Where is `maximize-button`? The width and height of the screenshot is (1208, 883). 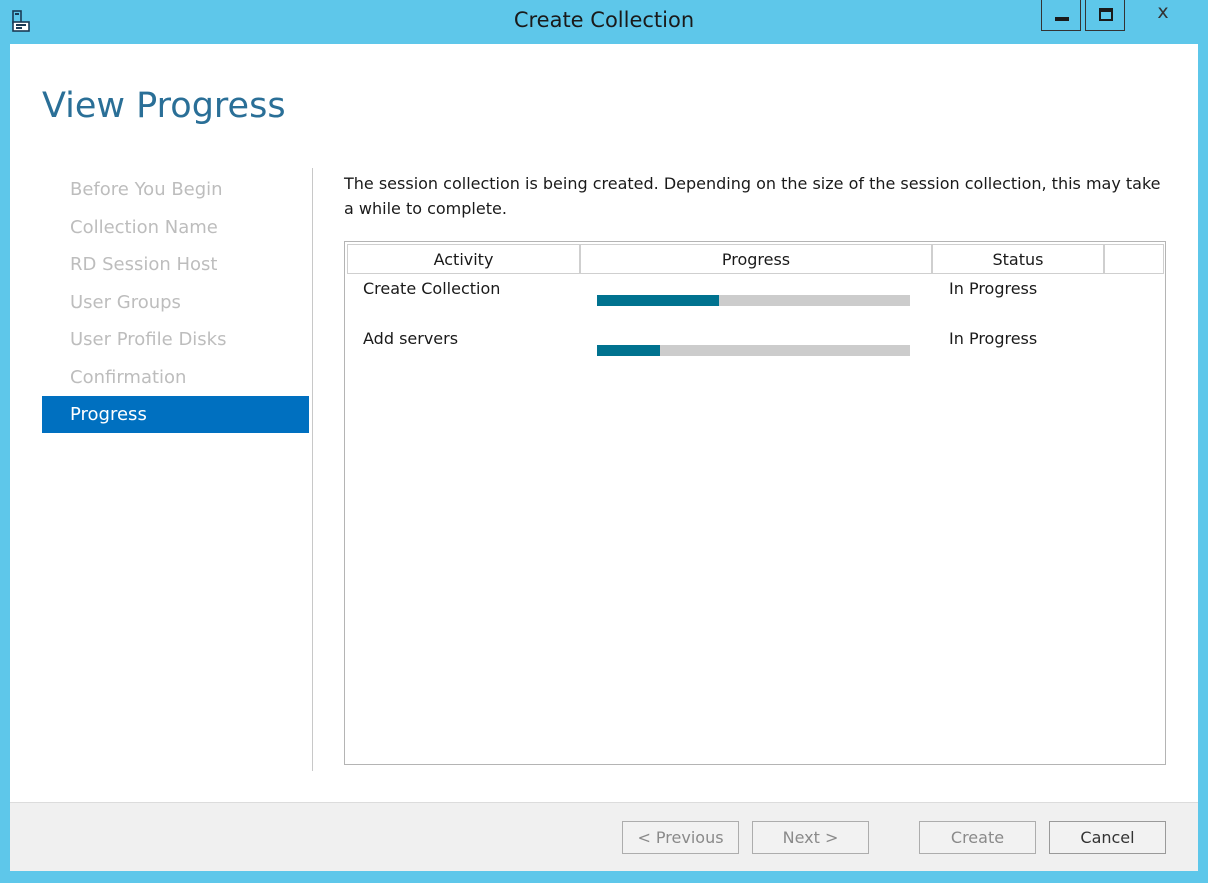
maximize-button is located at coordinates (1105, 15).